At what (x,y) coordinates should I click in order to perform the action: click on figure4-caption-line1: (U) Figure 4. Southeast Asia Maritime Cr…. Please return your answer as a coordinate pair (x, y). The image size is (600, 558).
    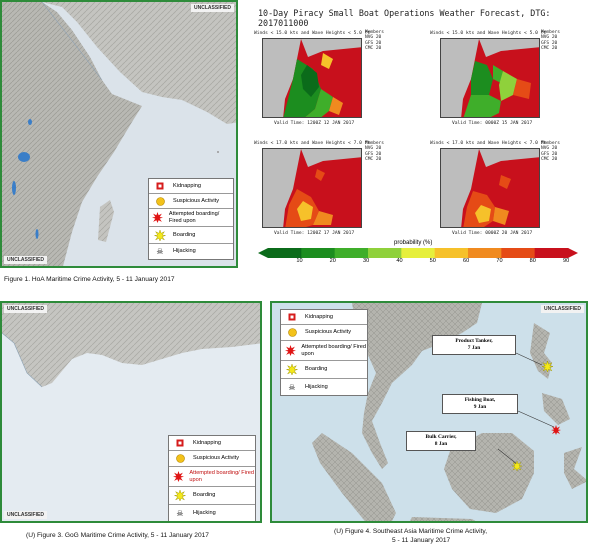
    Looking at the image, I should click on (411, 531).